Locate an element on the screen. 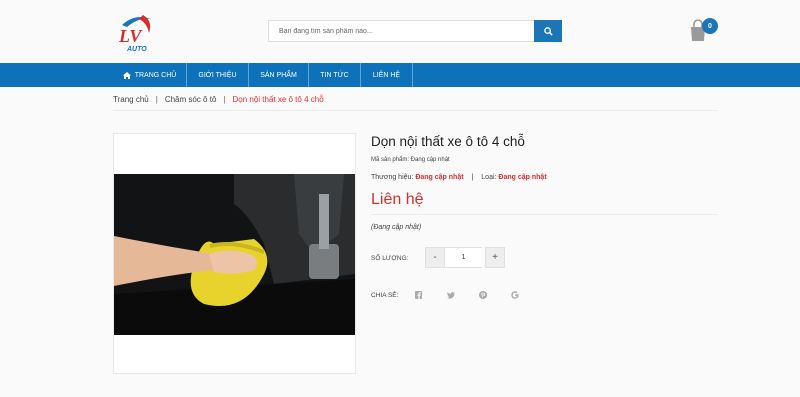 Image resolution: width=800 pixels, height=397 pixels. search-bar is located at coordinates (415, 31).